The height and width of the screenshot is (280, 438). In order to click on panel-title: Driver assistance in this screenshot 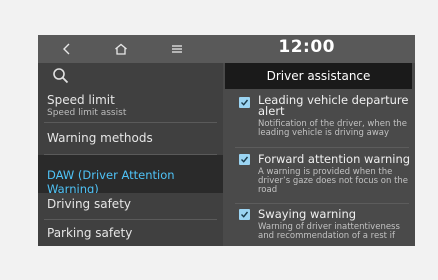, I will do `click(318, 76)`.